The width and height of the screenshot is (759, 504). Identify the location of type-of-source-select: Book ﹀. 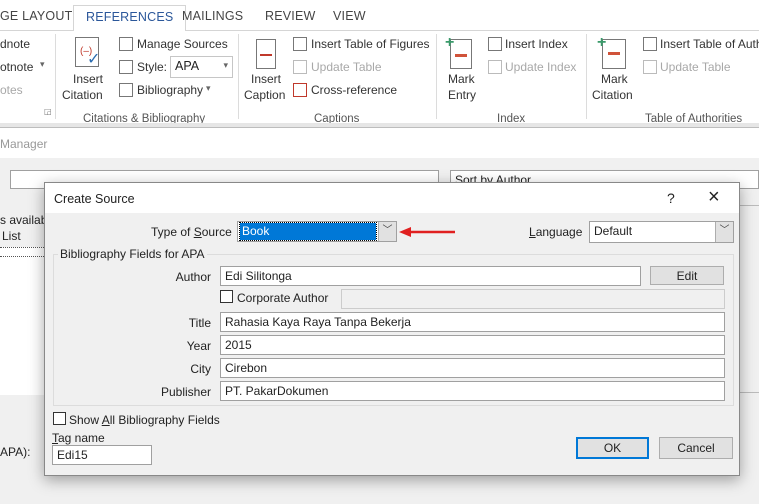
(317, 231).